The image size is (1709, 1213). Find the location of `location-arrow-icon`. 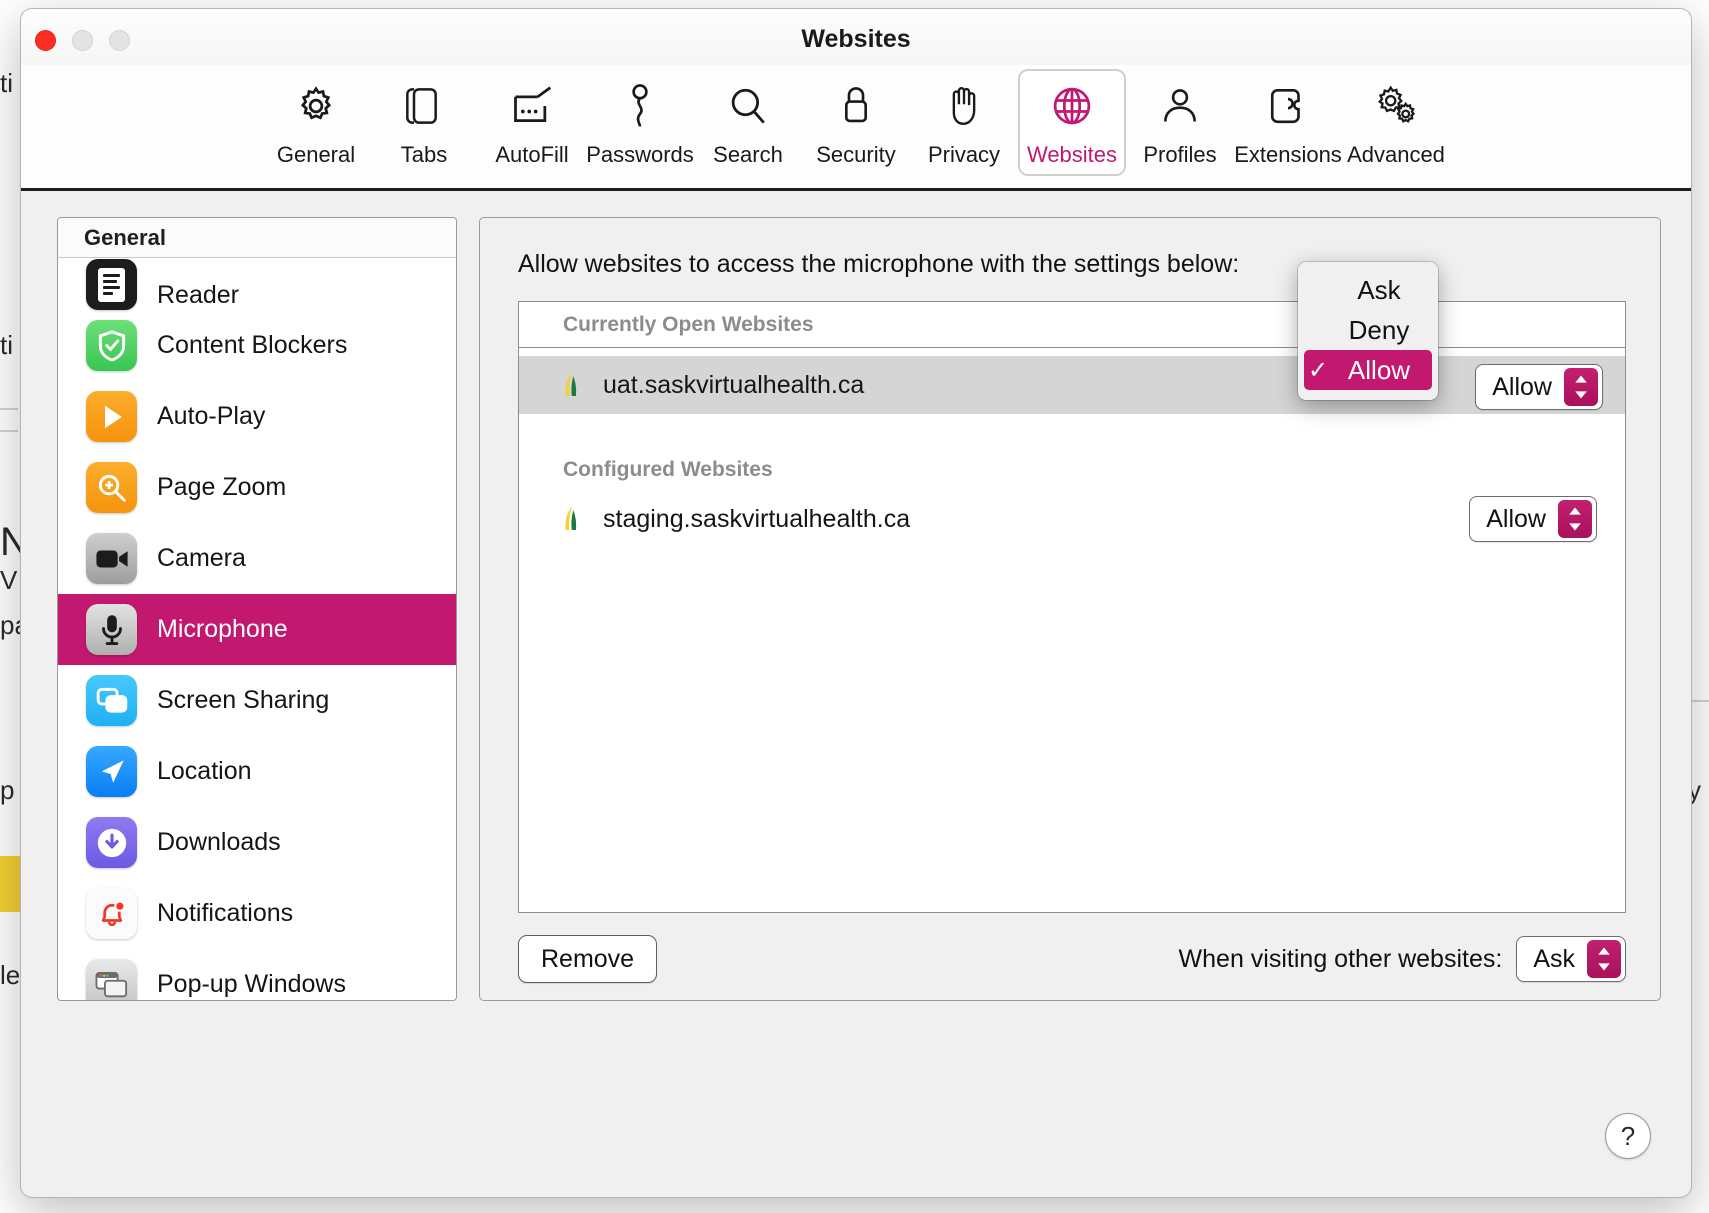

location-arrow-icon is located at coordinates (111, 771).